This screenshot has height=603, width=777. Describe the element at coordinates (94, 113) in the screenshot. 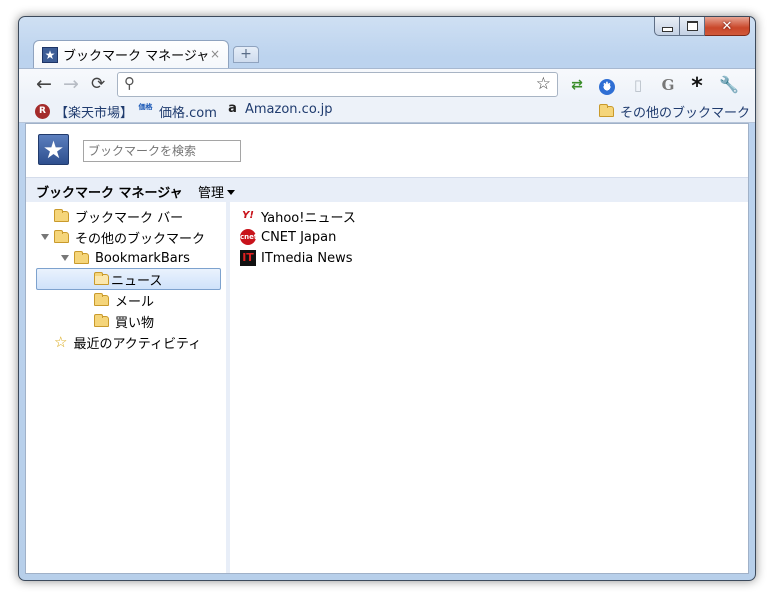

I see `bookmark-label: 【楽天市場】` at that location.